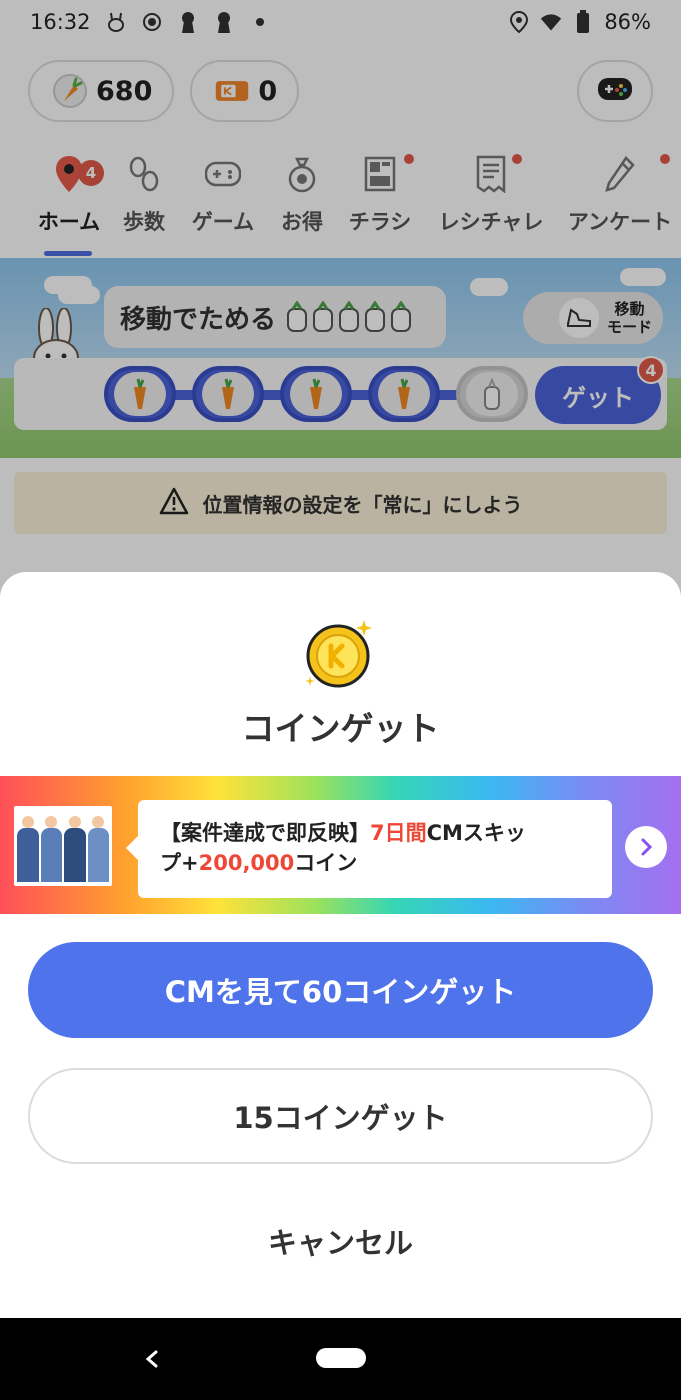 The width and height of the screenshot is (681, 1400). What do you see at coordinates (246, 863) in the screenshot?
I see `promo-highlight: 200,000` at bounding box center [246, 863].